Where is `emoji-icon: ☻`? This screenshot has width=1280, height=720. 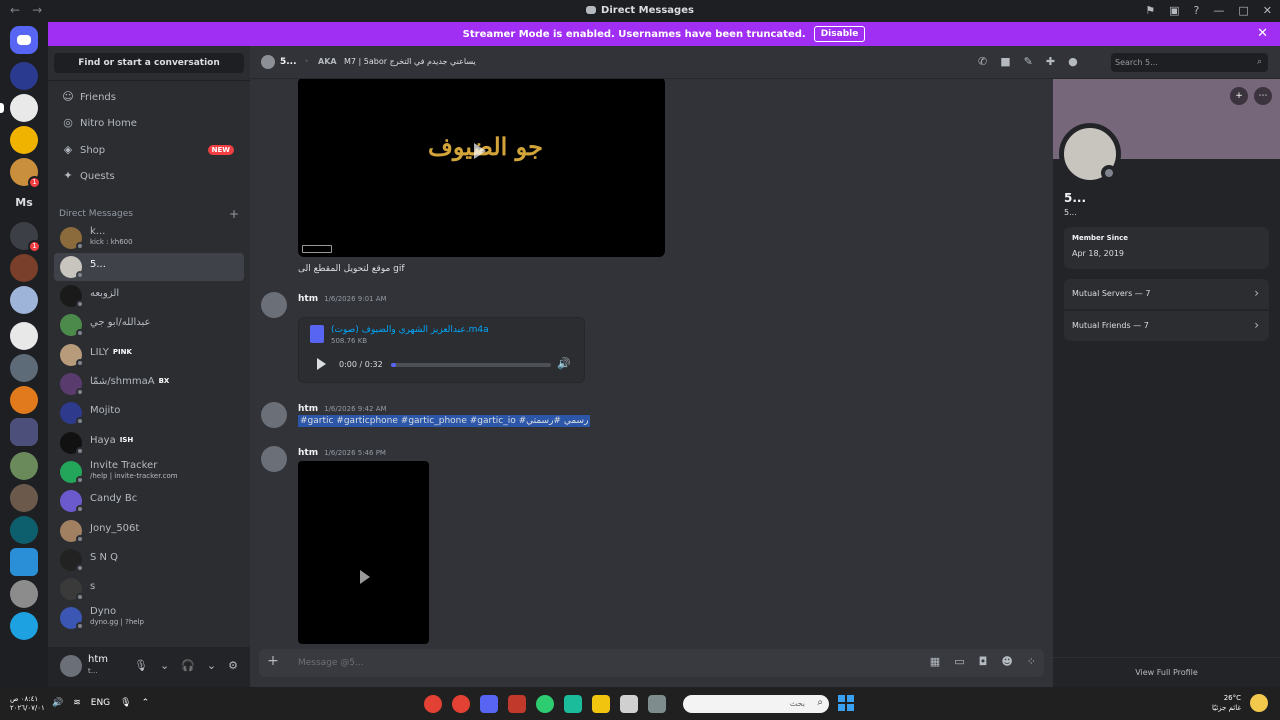
emoji-icon: ☻ is located at coordinates (1006, 661).